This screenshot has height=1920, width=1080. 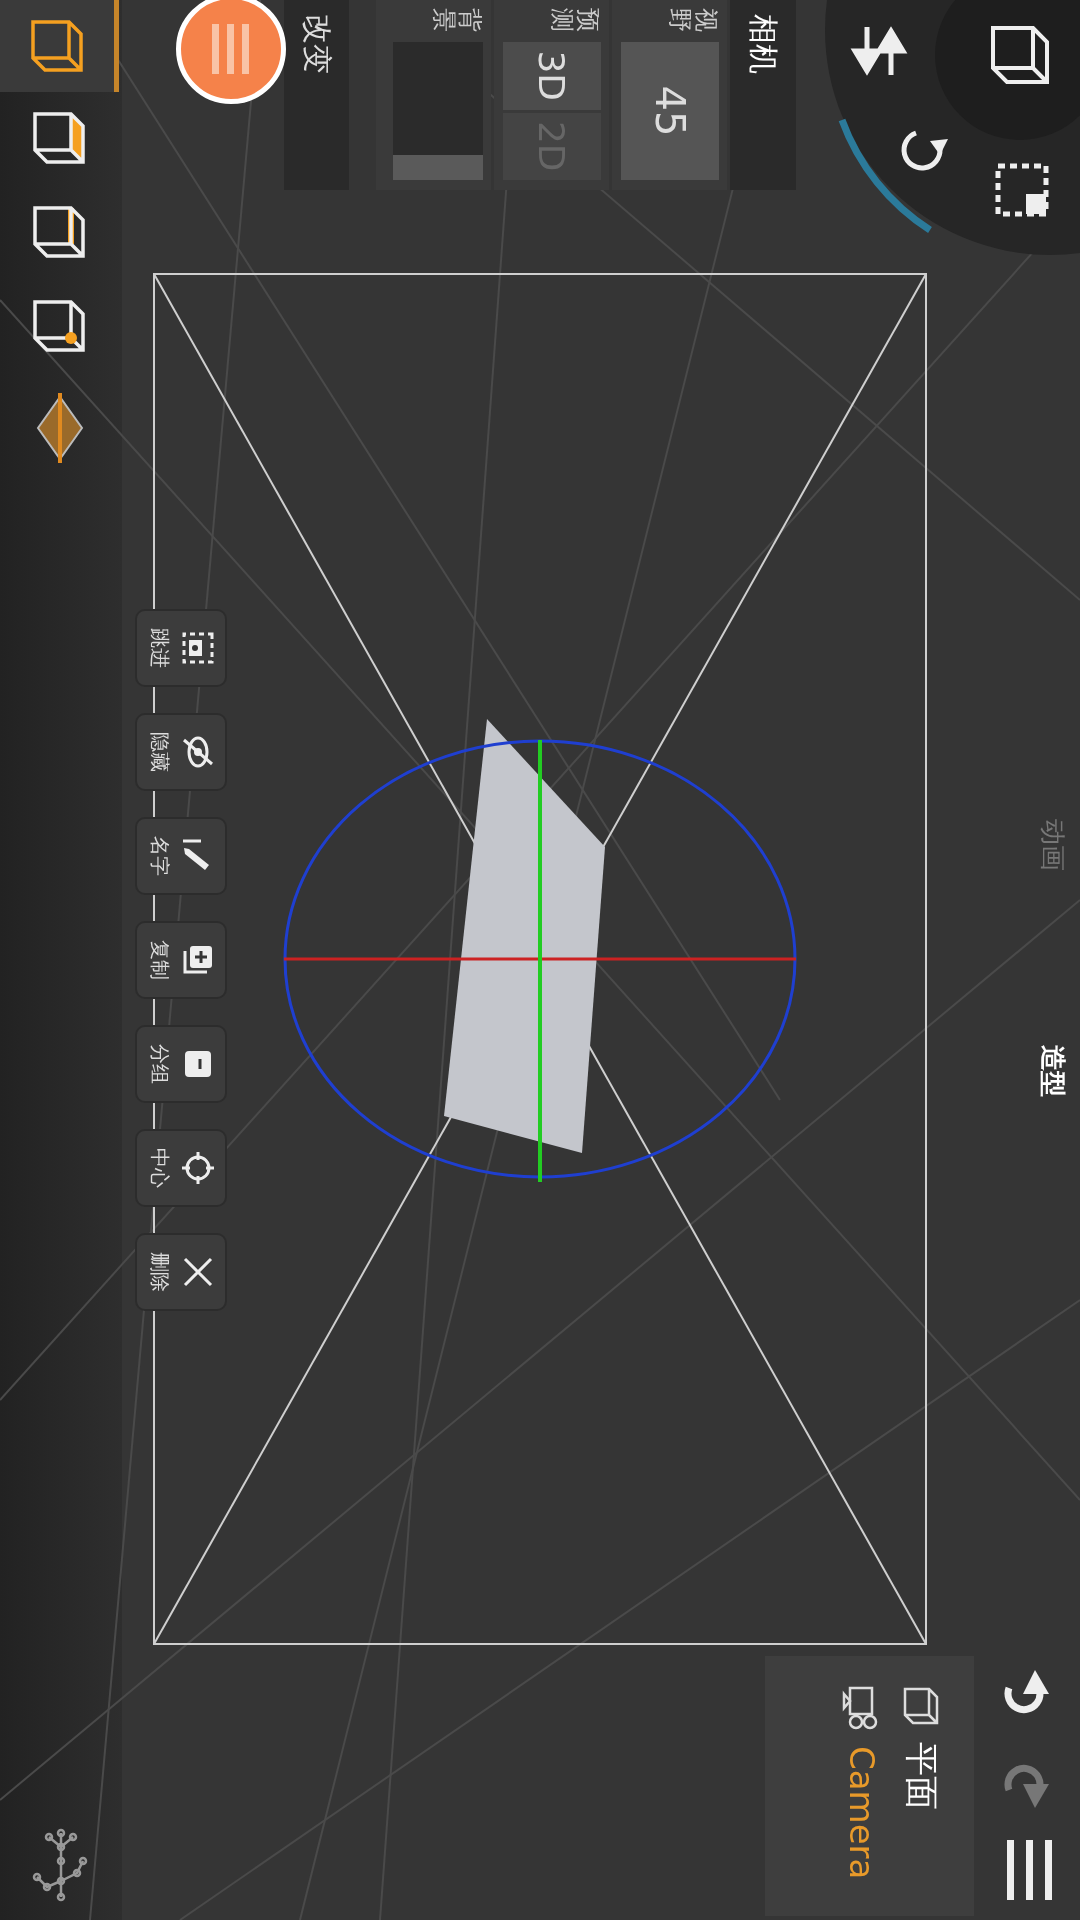 What do you see at coordinates (862, 1801) in the screenshot?
I see `outliner-item: Camera` at bounding box center [862, 1801].